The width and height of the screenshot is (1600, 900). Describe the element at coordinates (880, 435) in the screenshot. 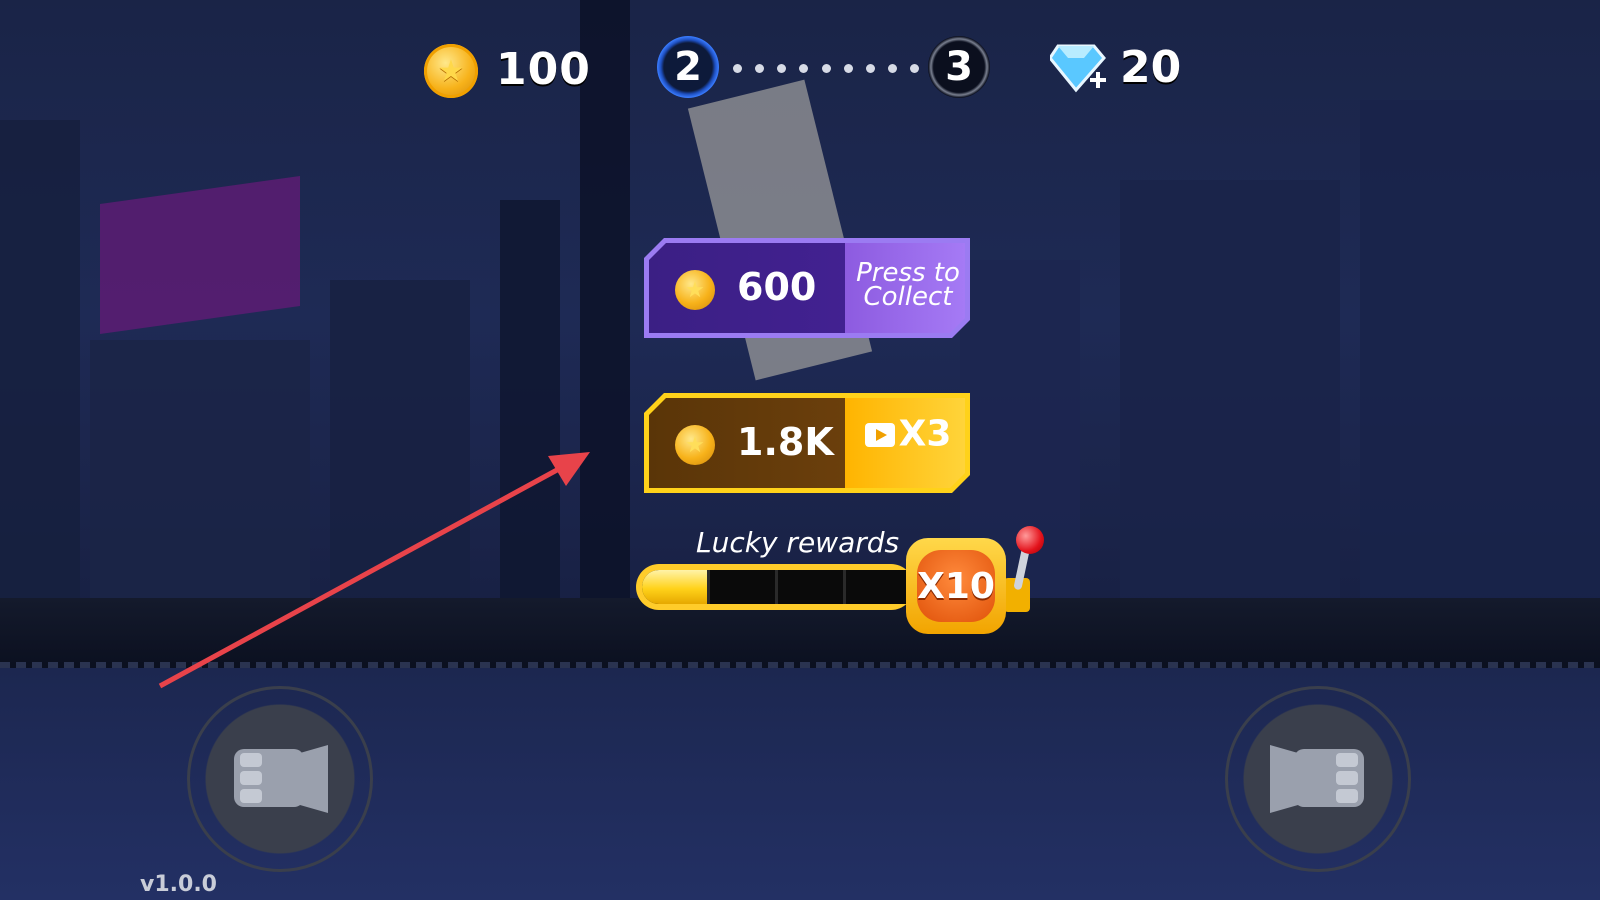

I see `play-video-icon` at that location.